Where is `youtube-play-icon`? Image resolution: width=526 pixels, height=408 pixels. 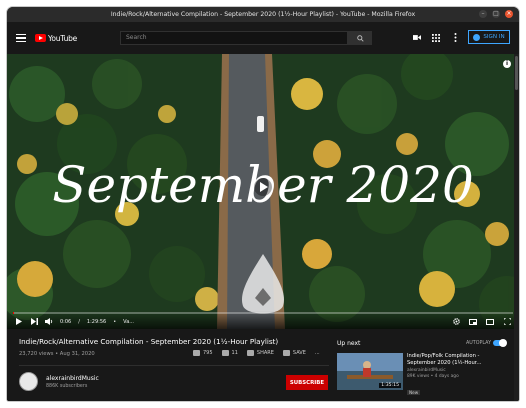
youtube-play-icon is located at coordinates (40, 38).